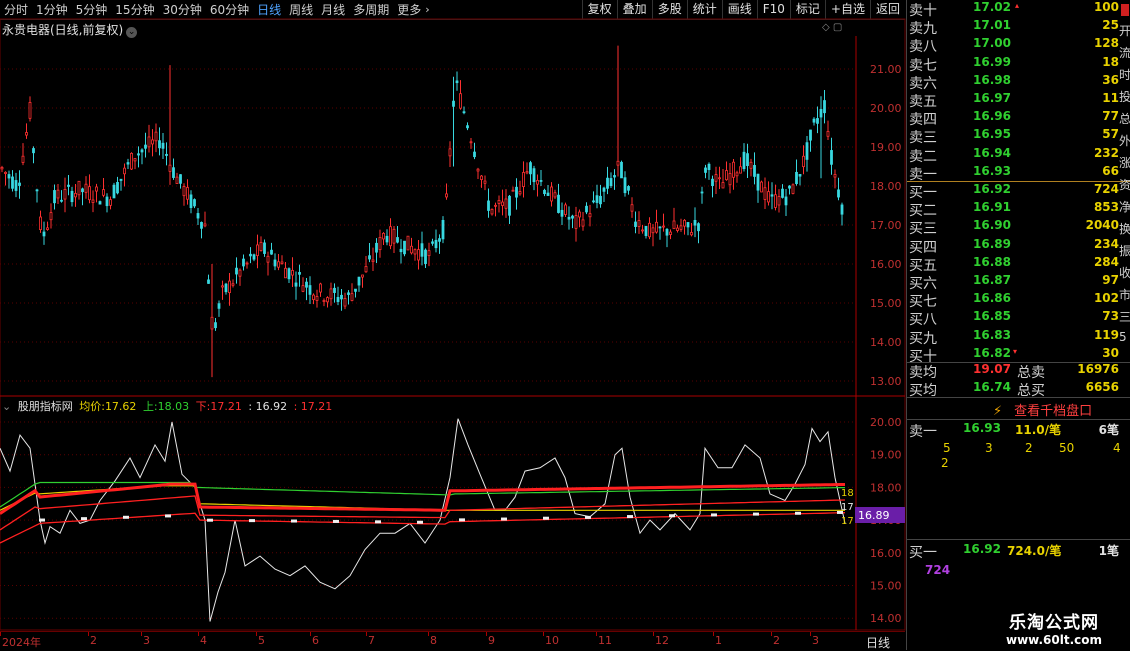 The height and width of the screenshot is (651, 1130). Describe the element at coordinates (1013, 64) in the screenshot. I see `sell-row: 卖七 16.99 18` at that location.